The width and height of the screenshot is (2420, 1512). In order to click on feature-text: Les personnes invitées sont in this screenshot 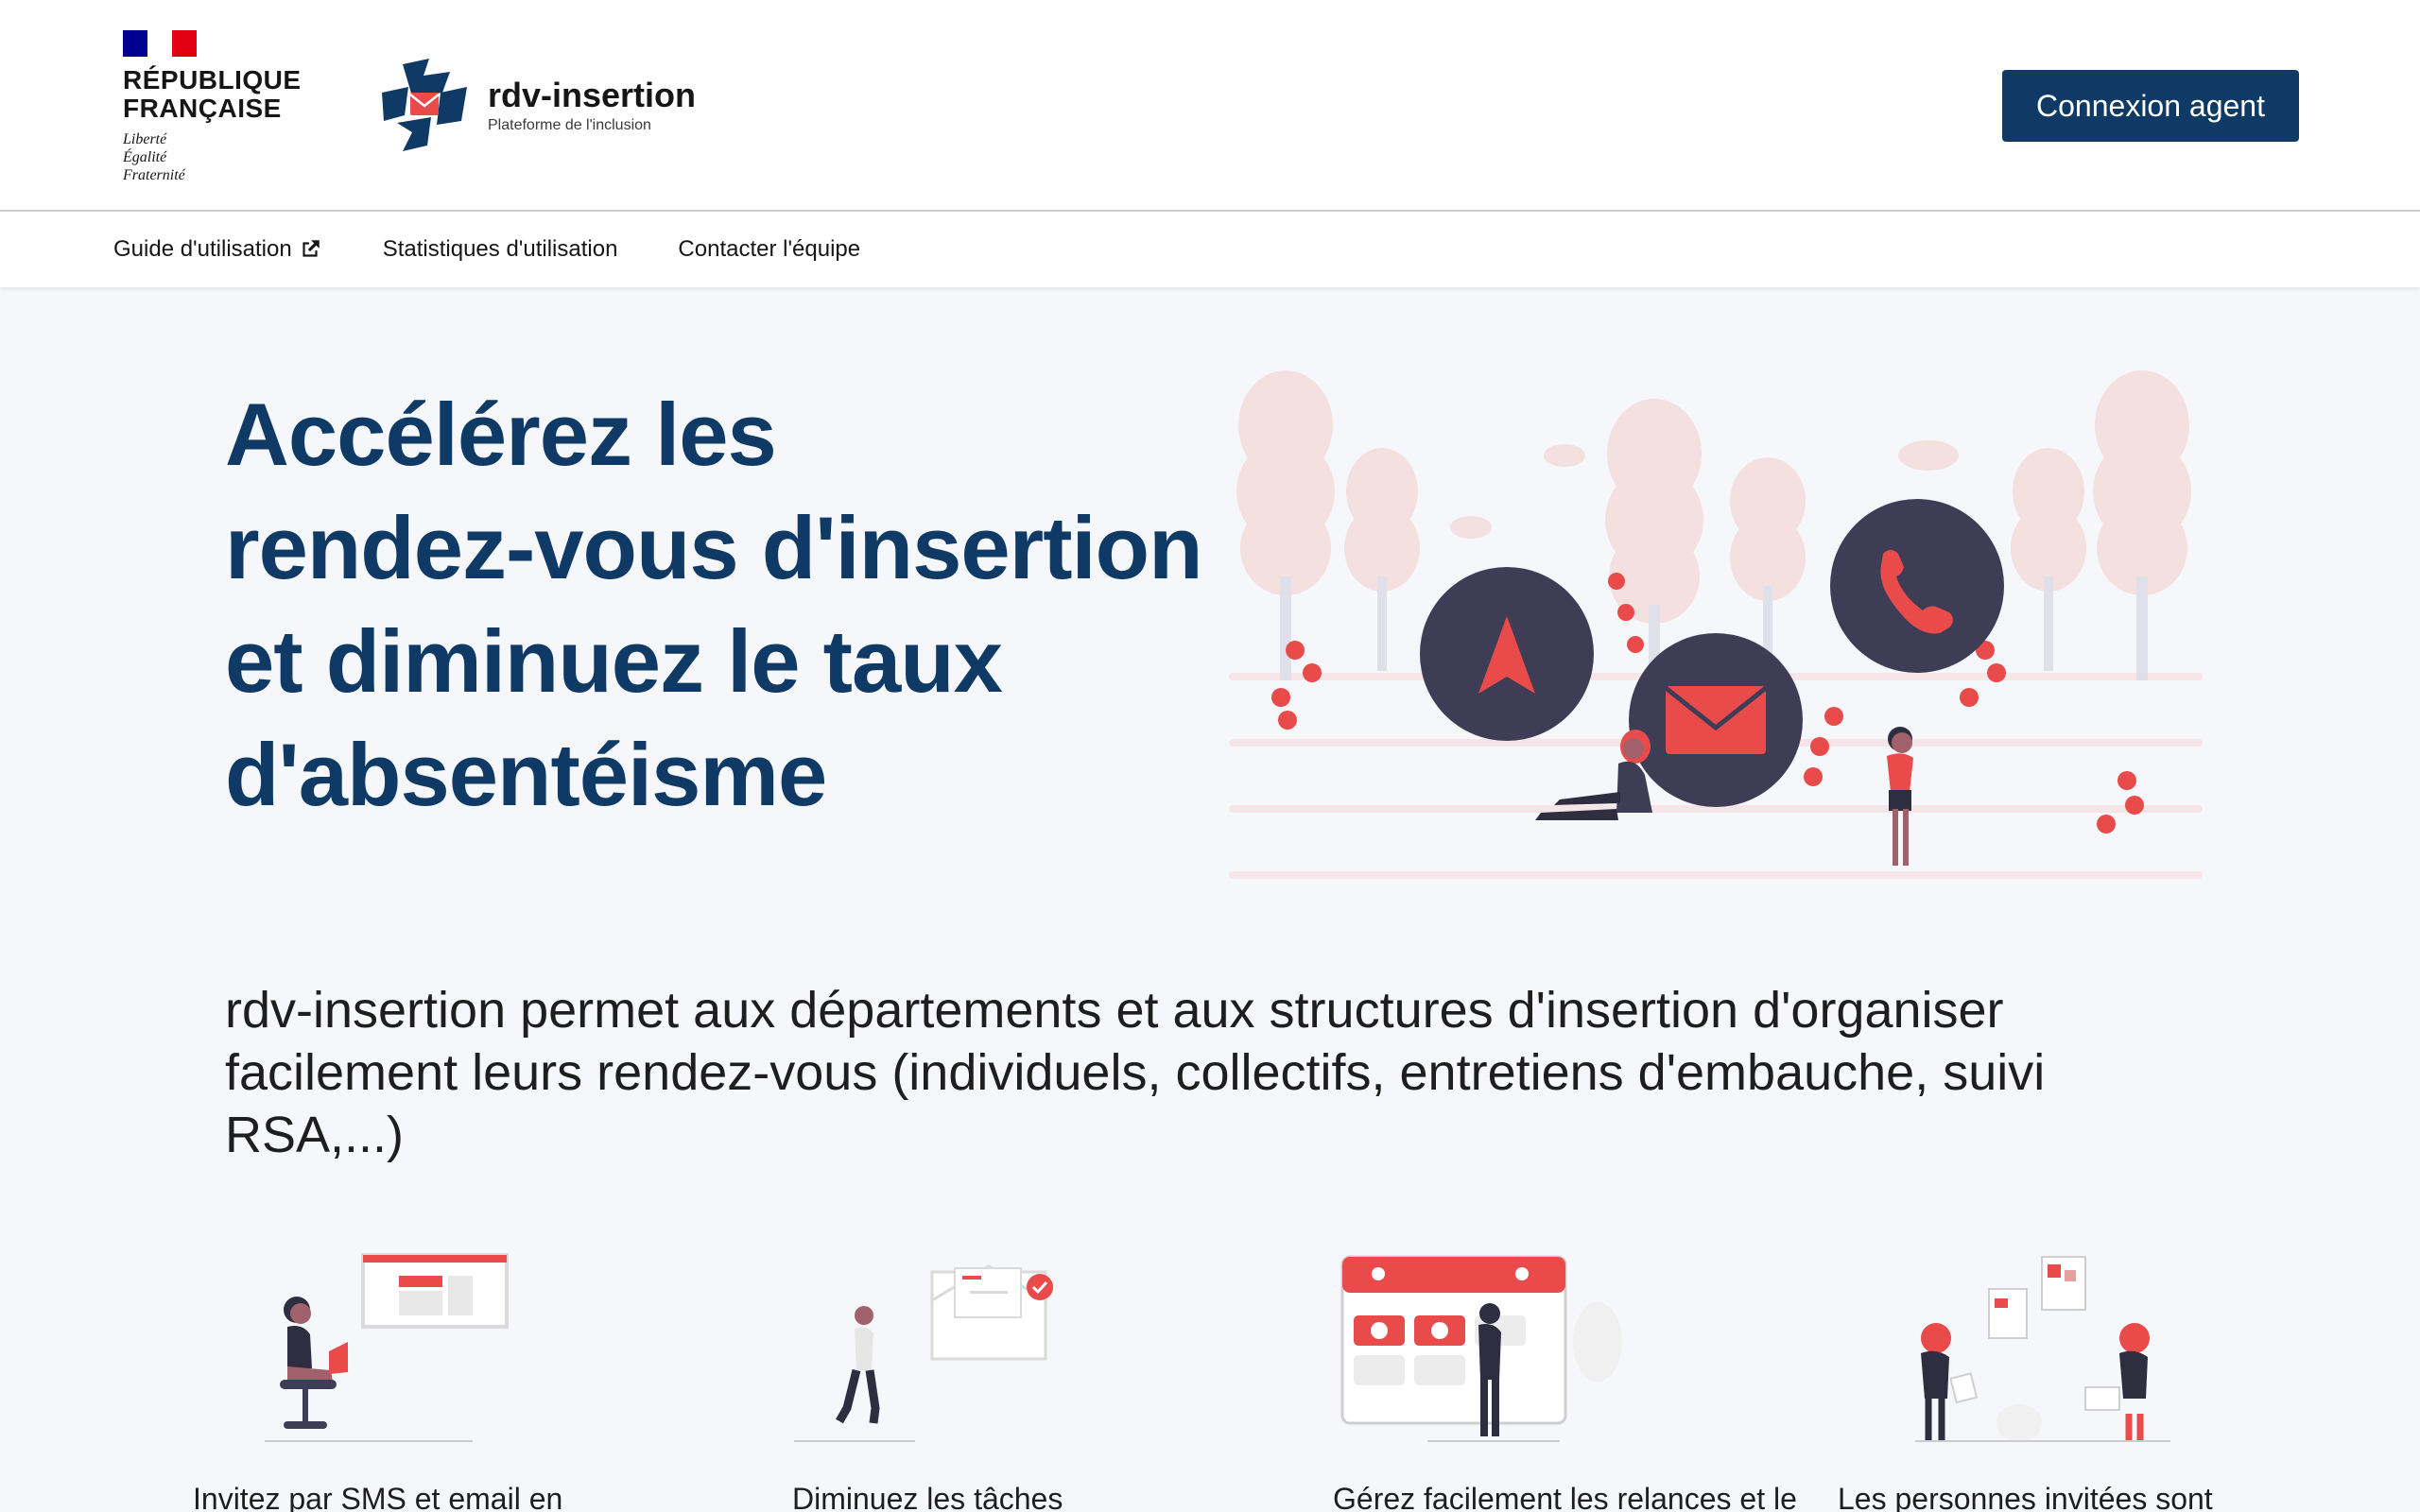, I will do `click(2026, 1497)`.